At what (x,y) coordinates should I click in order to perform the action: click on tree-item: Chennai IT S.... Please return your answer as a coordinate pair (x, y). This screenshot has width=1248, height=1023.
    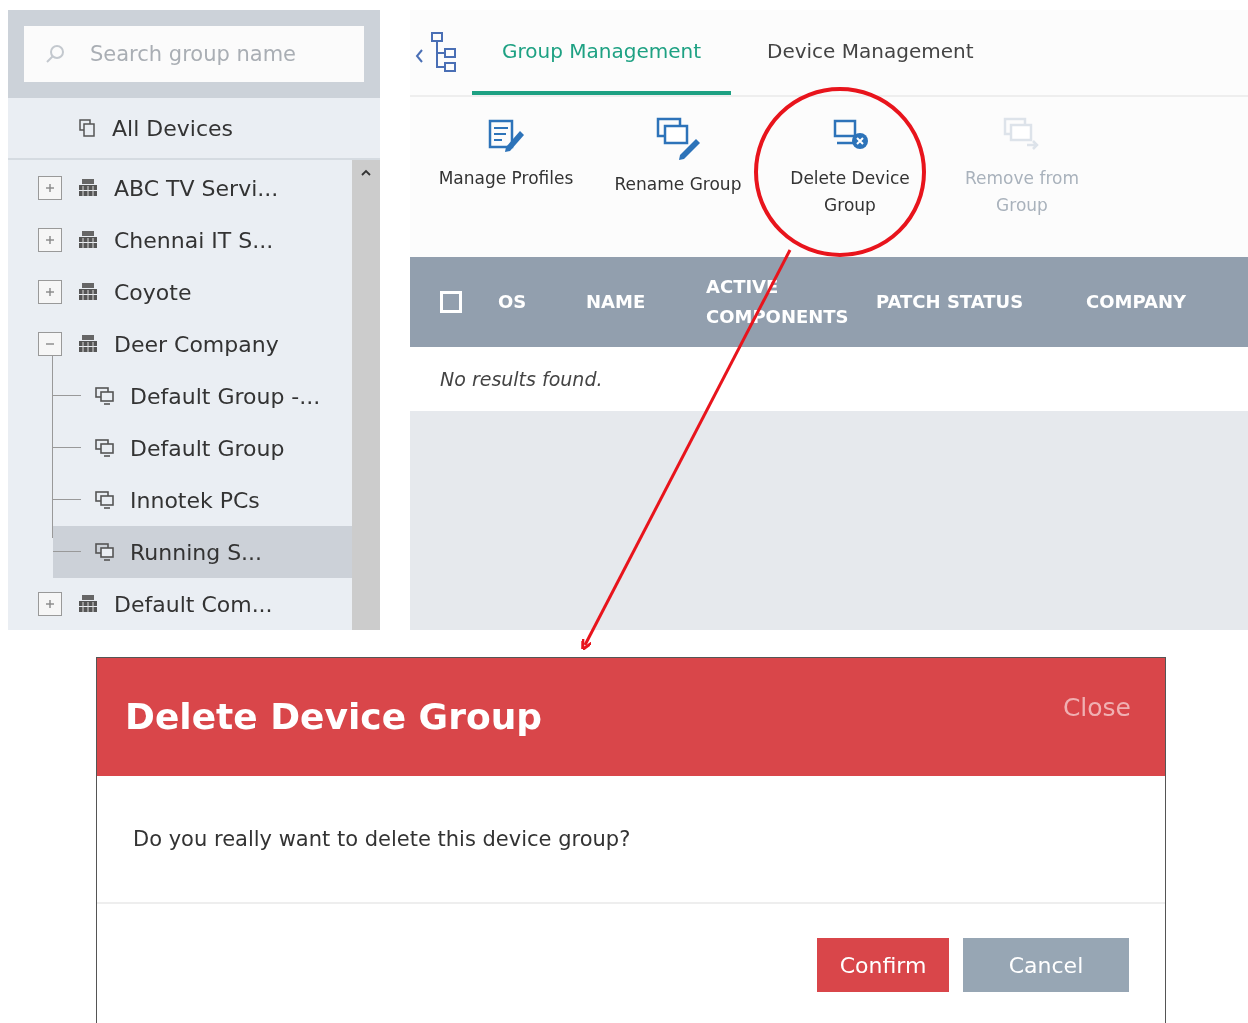
    Looking at the image, I should click on (180, 240).